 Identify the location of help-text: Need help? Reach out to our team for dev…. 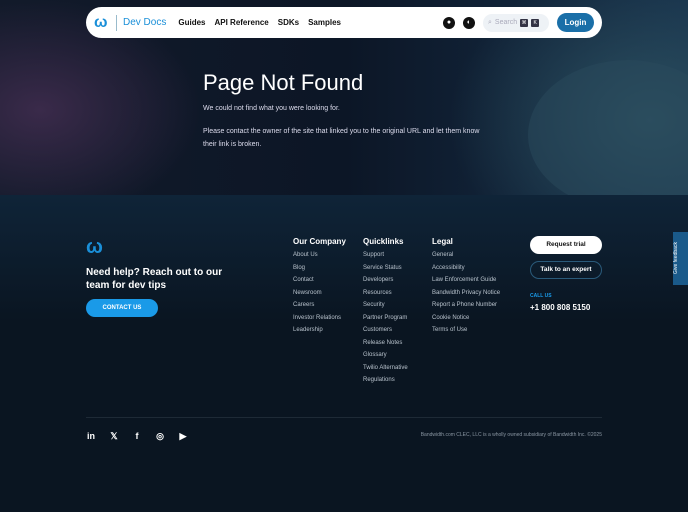
(154, 279).